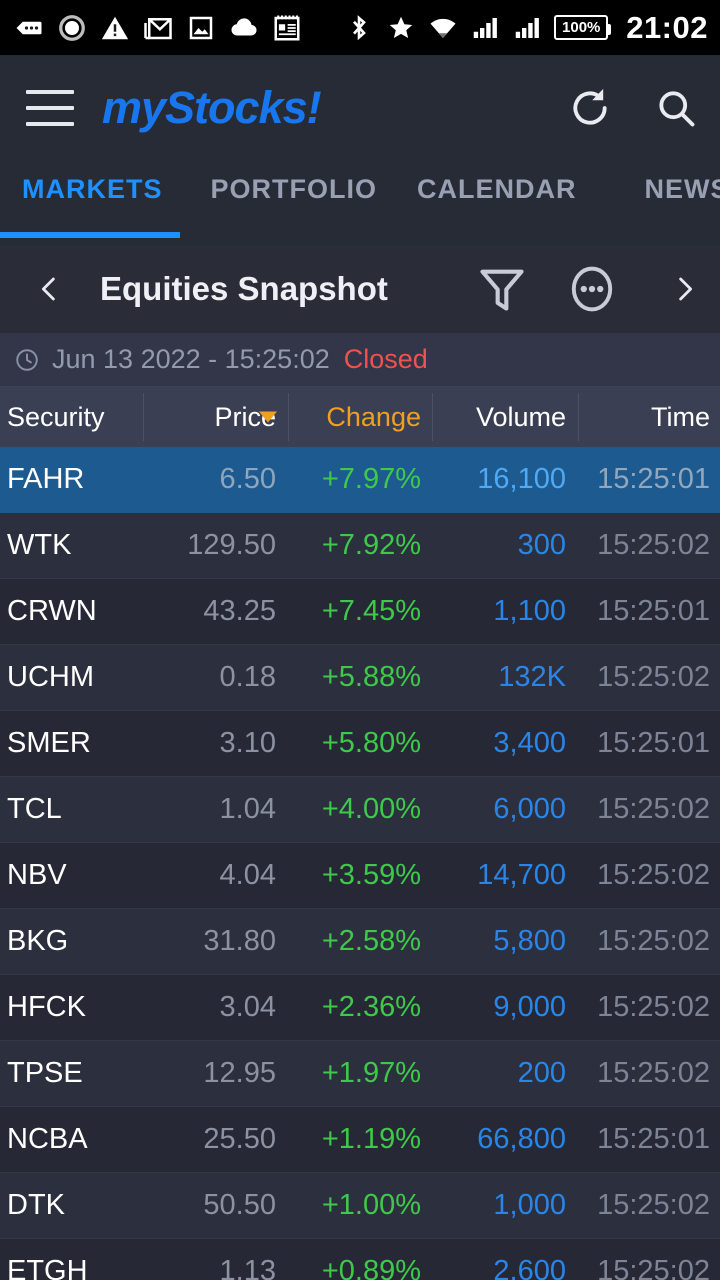 This screenshot has width=720, height=1280. I want to click on cell-security: BKG, so click(38, 941).